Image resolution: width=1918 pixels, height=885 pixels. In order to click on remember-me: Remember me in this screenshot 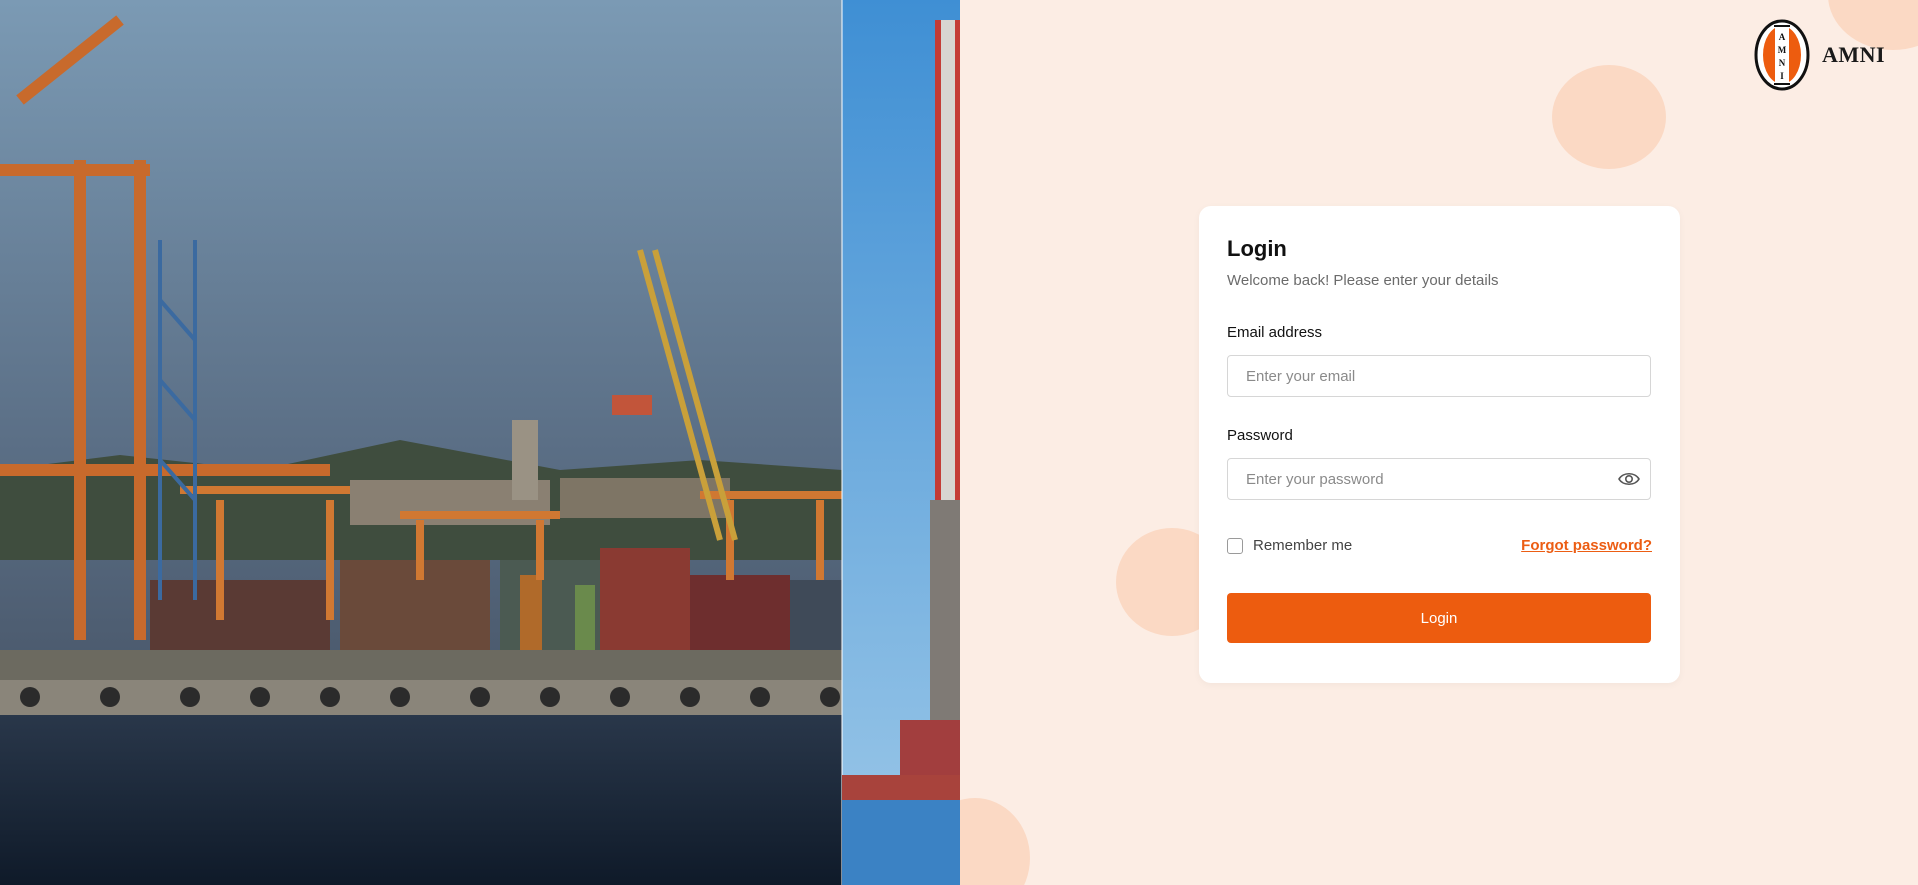, I will do `click(1289, 545)`.